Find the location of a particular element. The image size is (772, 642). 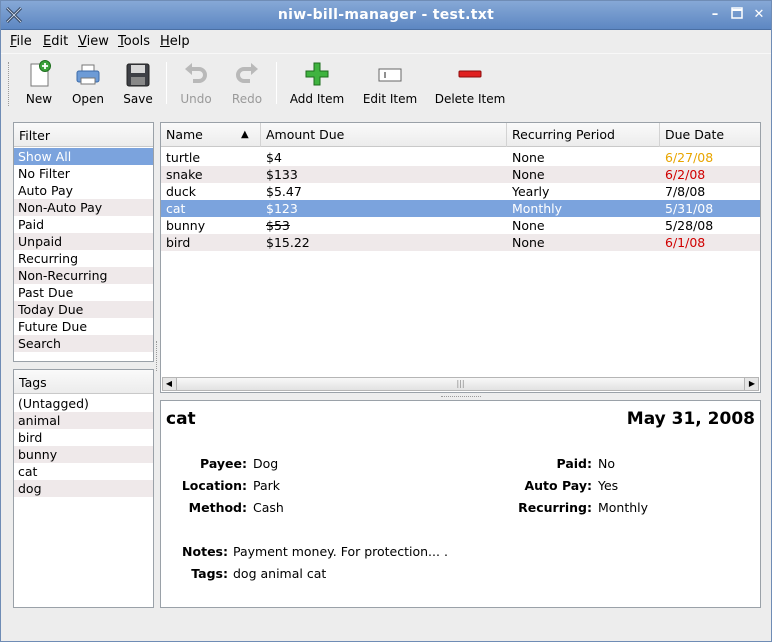

pane-splitter-vertical is located at coordinates (157, 356).